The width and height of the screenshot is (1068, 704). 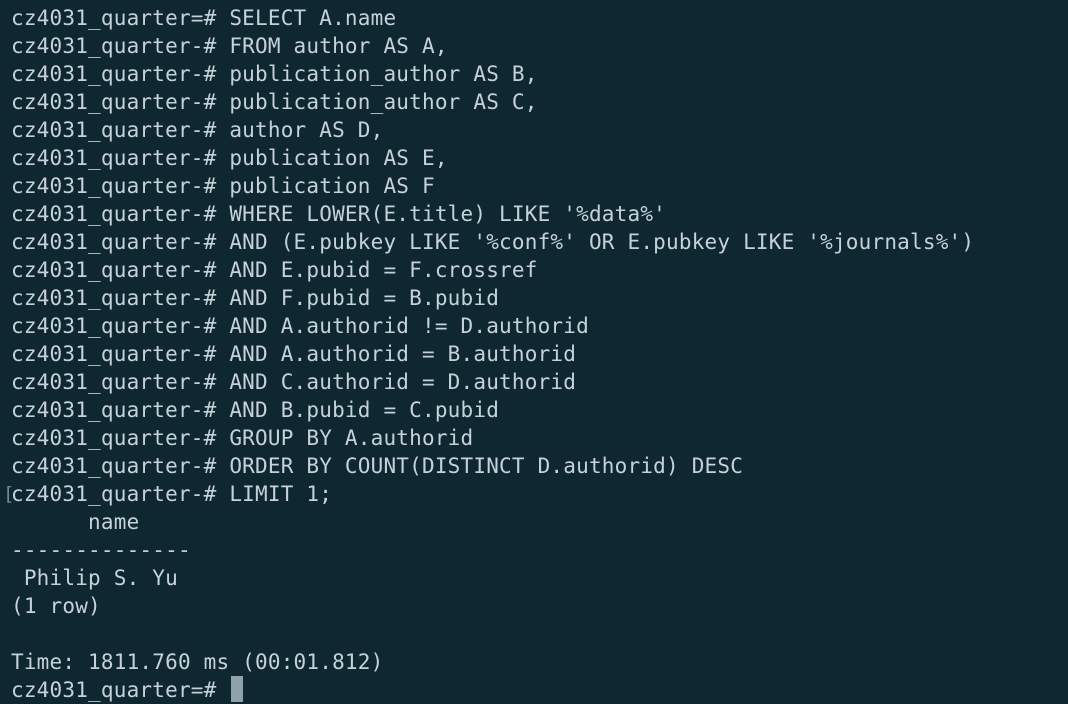 What do you see at coordinates (338, 158) in the screenshot?
I see `query-text: publication AS E,` at bounding box center [338, 158].